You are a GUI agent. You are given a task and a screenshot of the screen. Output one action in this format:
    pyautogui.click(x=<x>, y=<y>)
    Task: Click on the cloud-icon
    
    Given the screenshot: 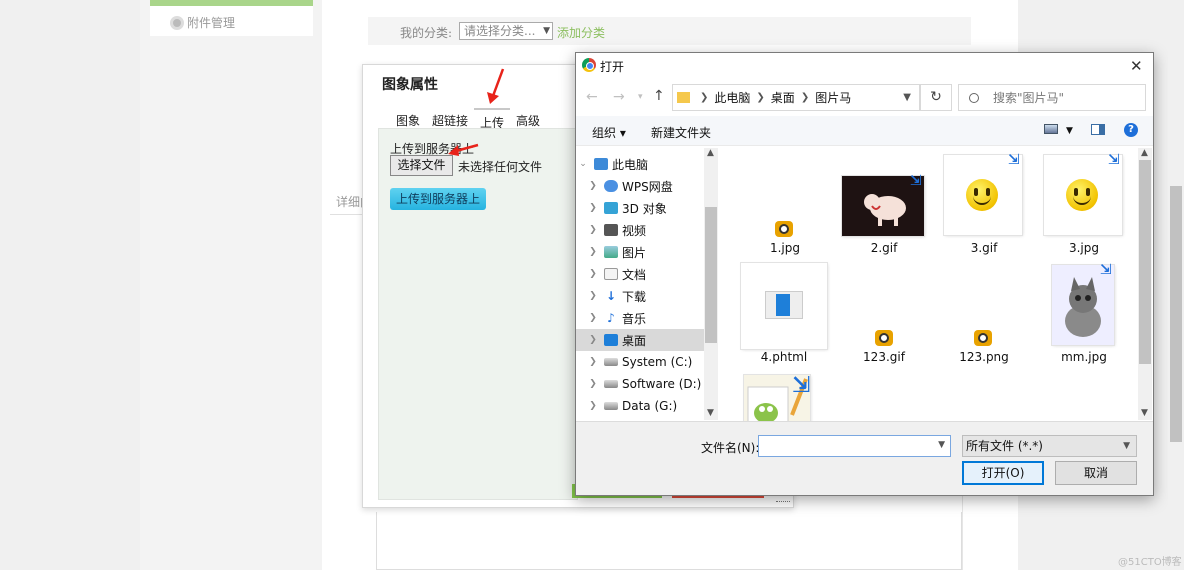 What is the action you would take?
    pyautogui.click(x=611, y=186)
    